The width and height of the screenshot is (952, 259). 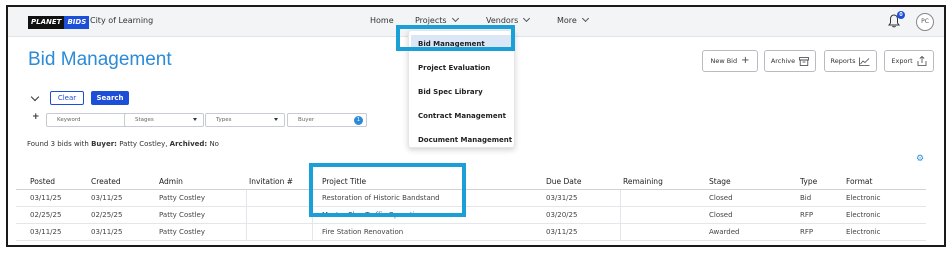 I want to click on menu-item-bid-spec-library: Bid Spec Library, so click(x=450, y=92).